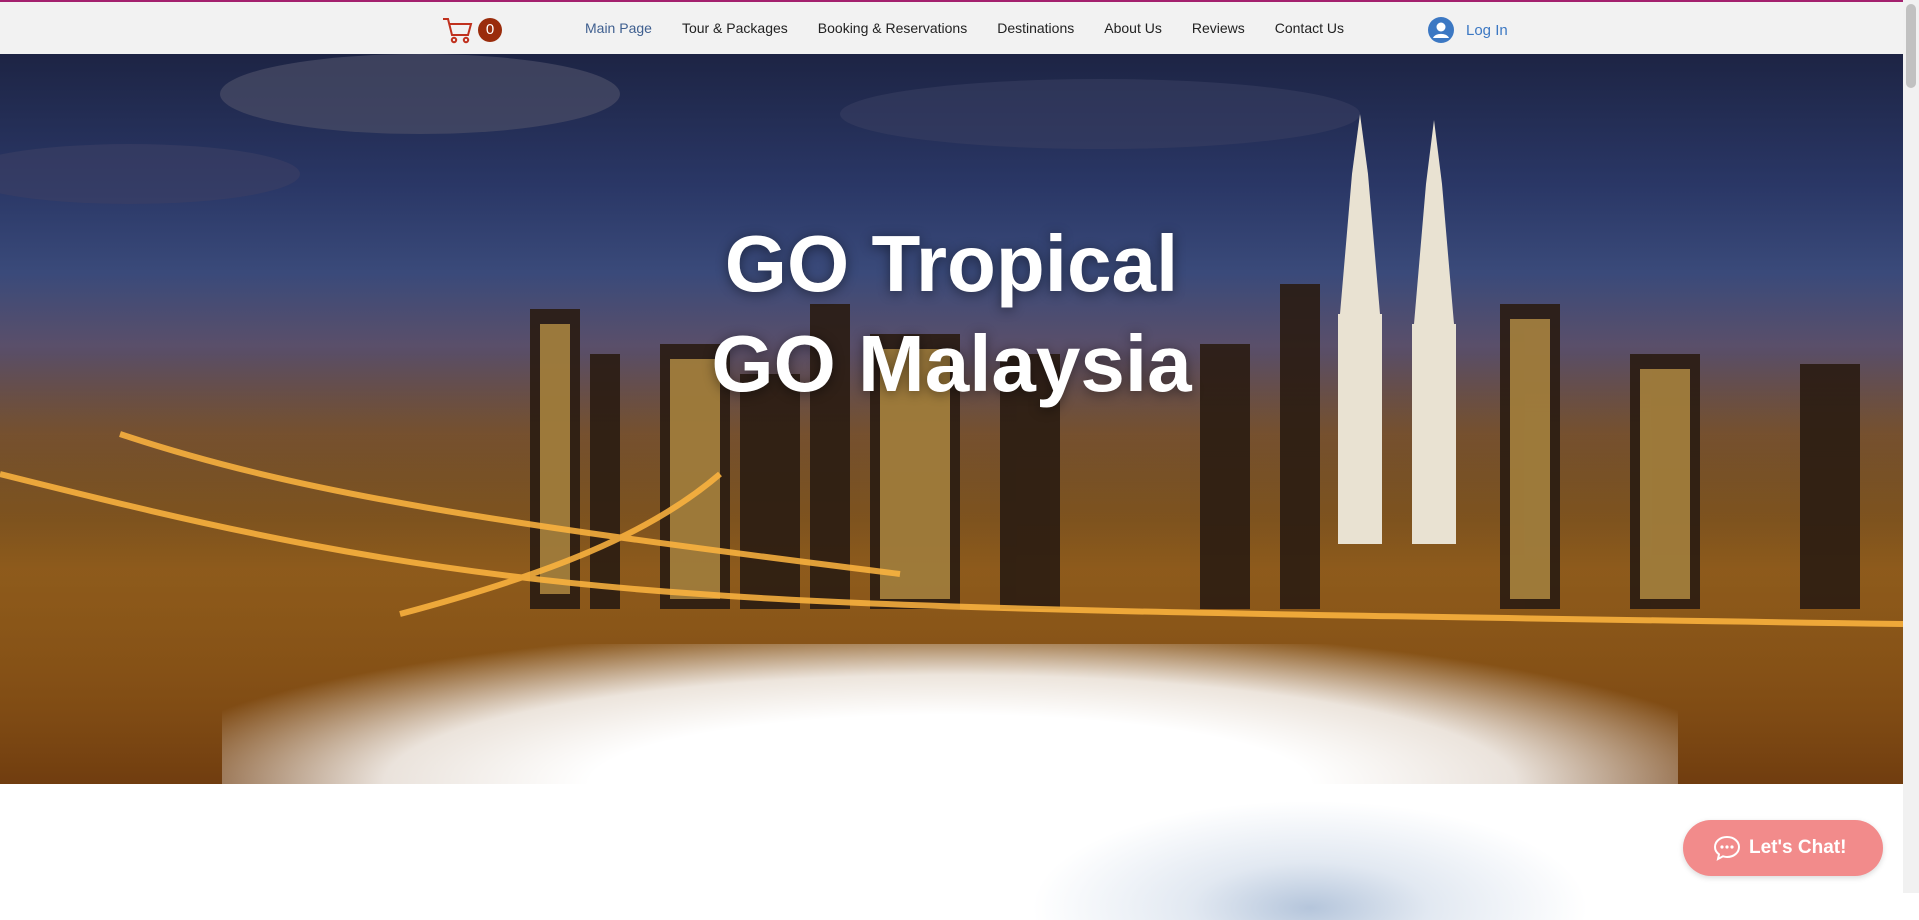 The image size is (1919, 920). Describe the element at coordinates (618, 28) in the screenshot. I see `nav-item-main-page: Main Page` at that location.